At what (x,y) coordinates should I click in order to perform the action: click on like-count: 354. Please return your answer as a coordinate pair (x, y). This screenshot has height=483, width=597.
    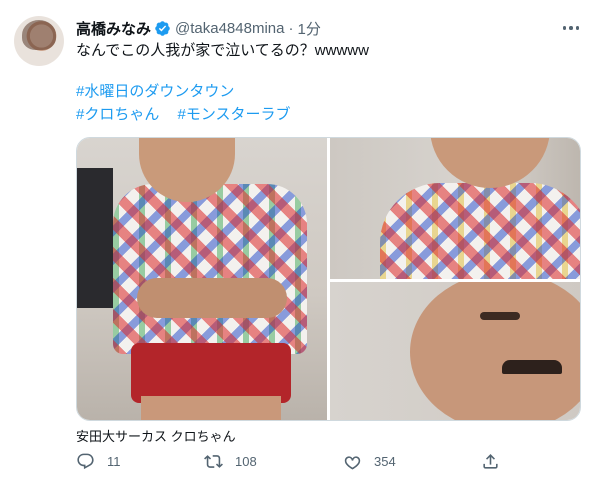
    Looking at the image, I should click on (385, 461).